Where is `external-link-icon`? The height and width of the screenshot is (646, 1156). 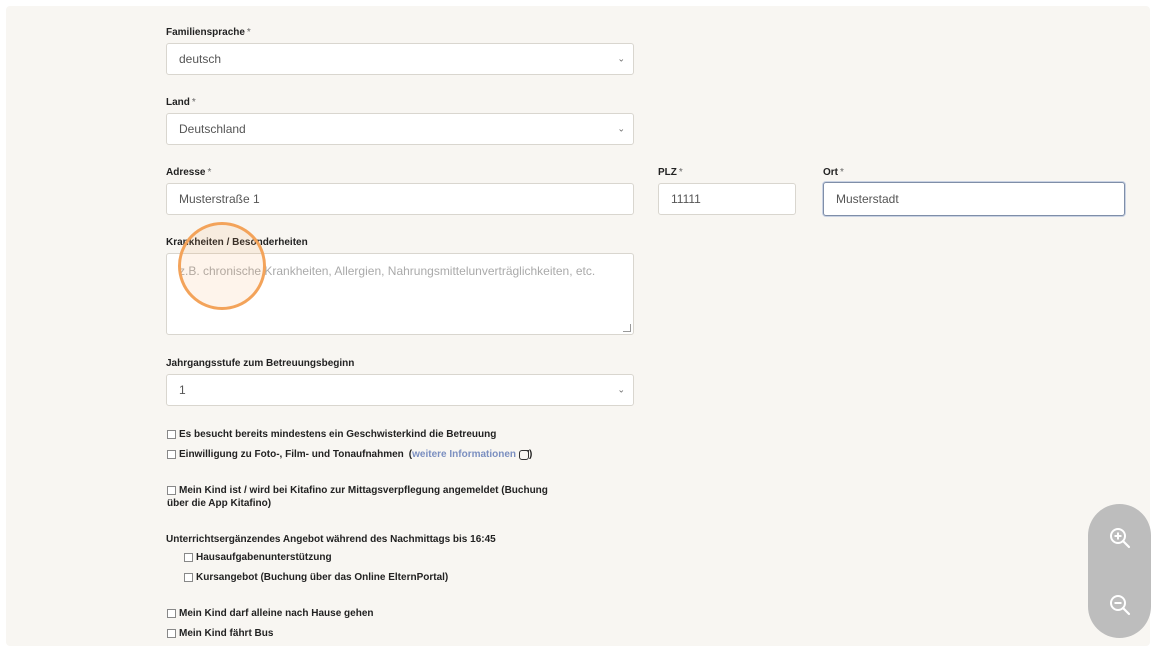 external-link-icon is located at coordinates (524, 454).